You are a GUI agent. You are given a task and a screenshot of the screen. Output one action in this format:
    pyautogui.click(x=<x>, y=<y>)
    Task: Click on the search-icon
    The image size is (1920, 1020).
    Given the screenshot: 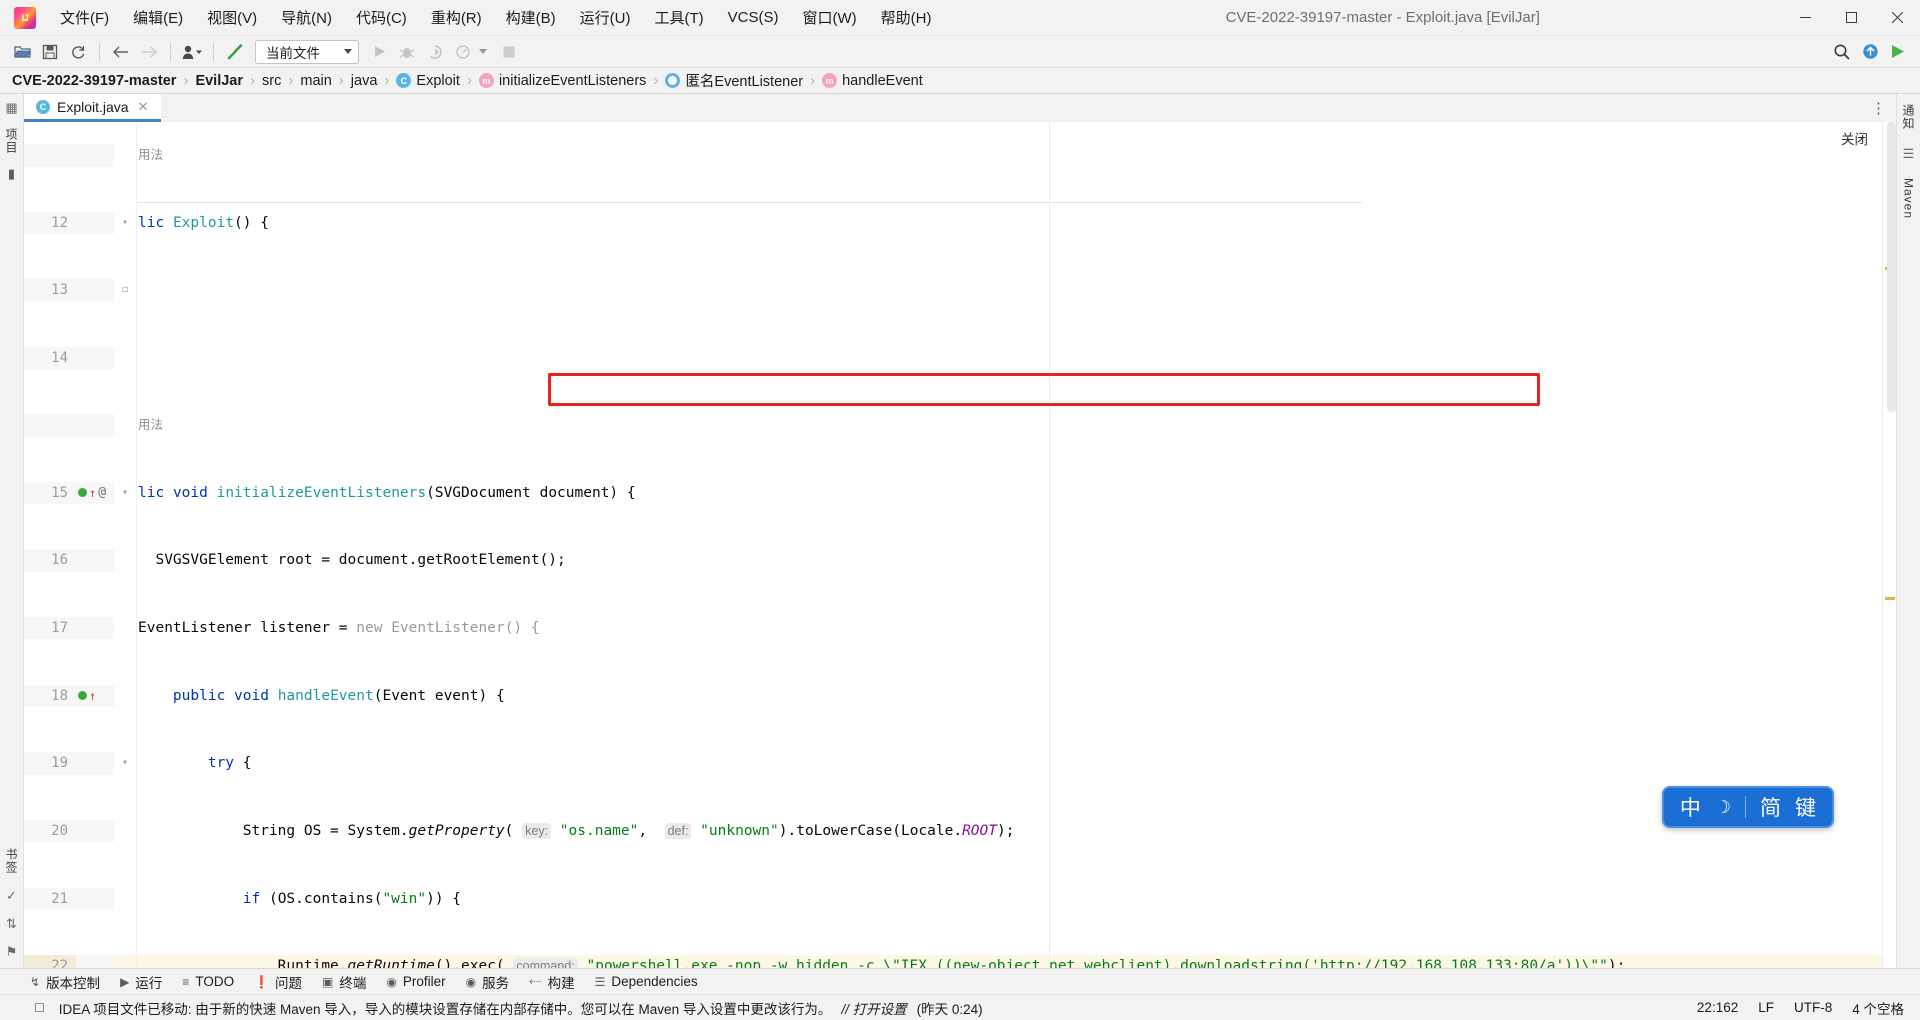 What is the action you would take?
    pyautogui.click(x=1842, y=52)
    